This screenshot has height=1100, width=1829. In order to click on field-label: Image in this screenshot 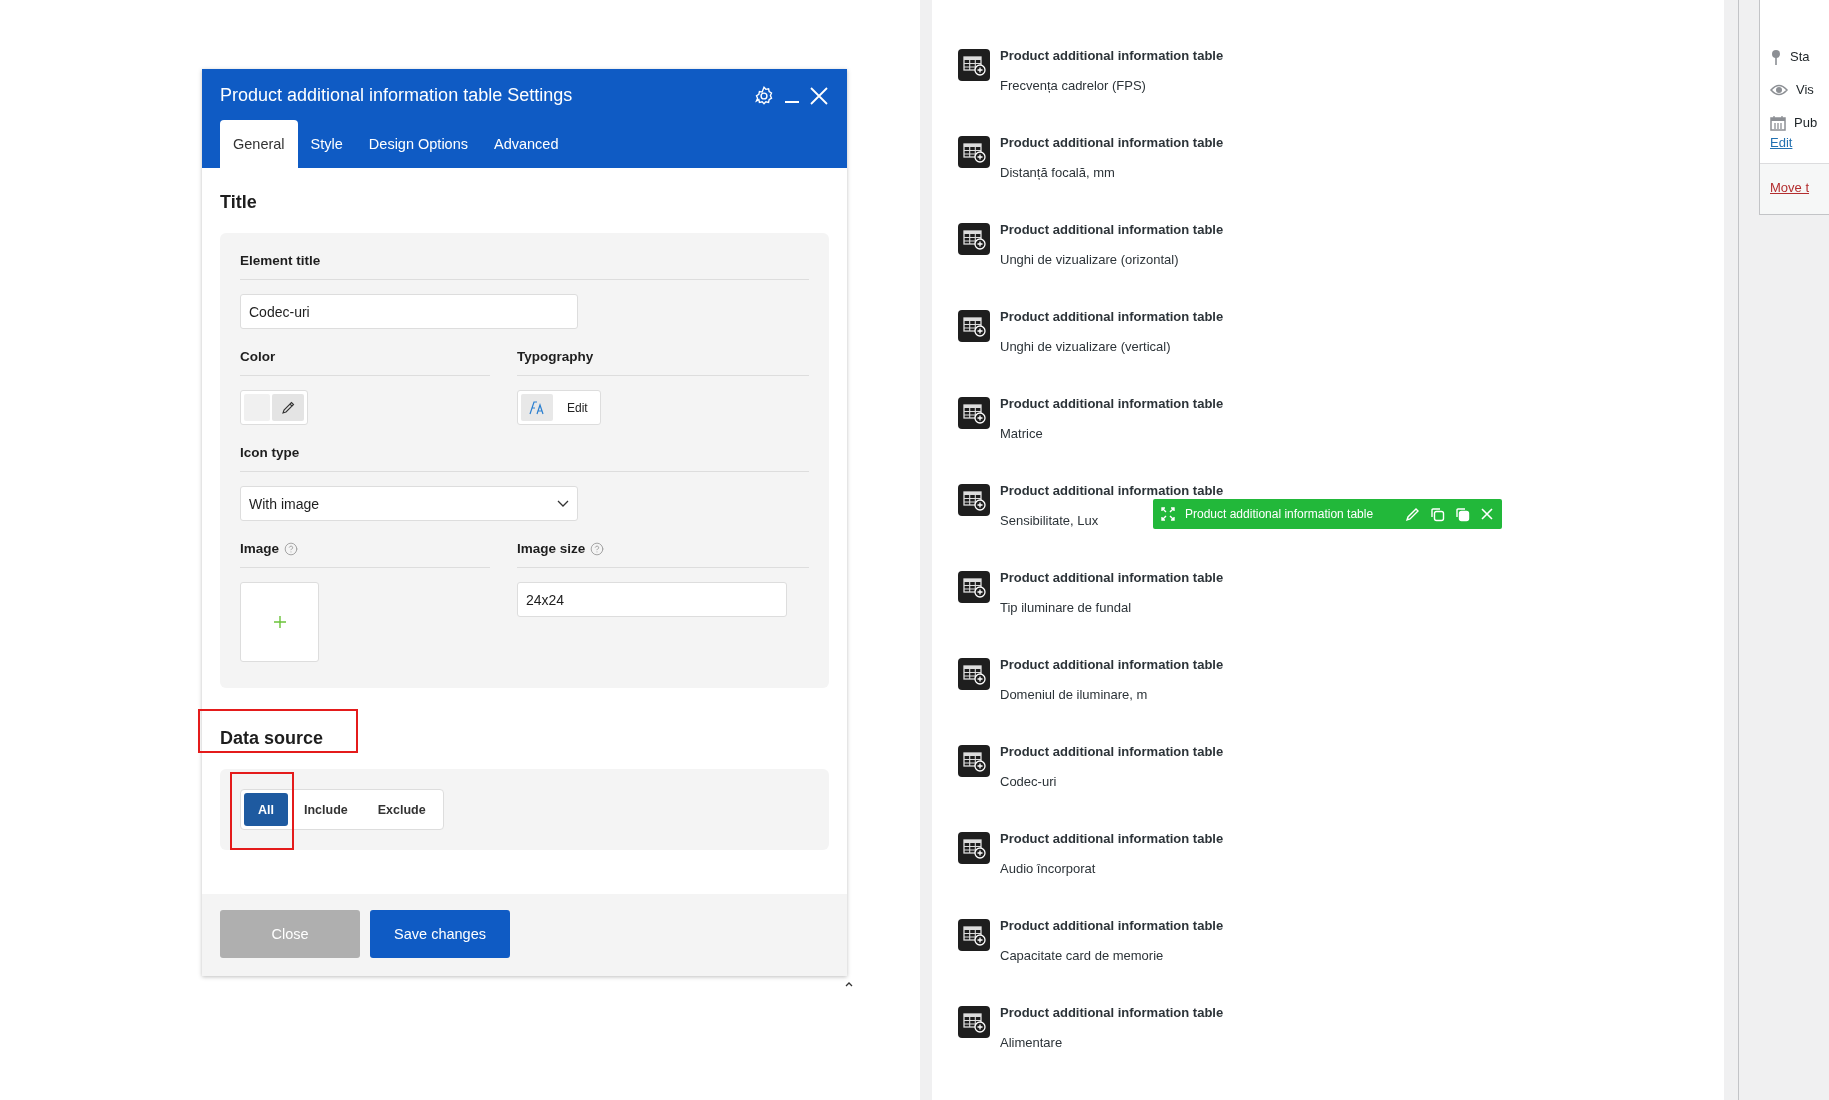, I will do `click(260, 548)`.